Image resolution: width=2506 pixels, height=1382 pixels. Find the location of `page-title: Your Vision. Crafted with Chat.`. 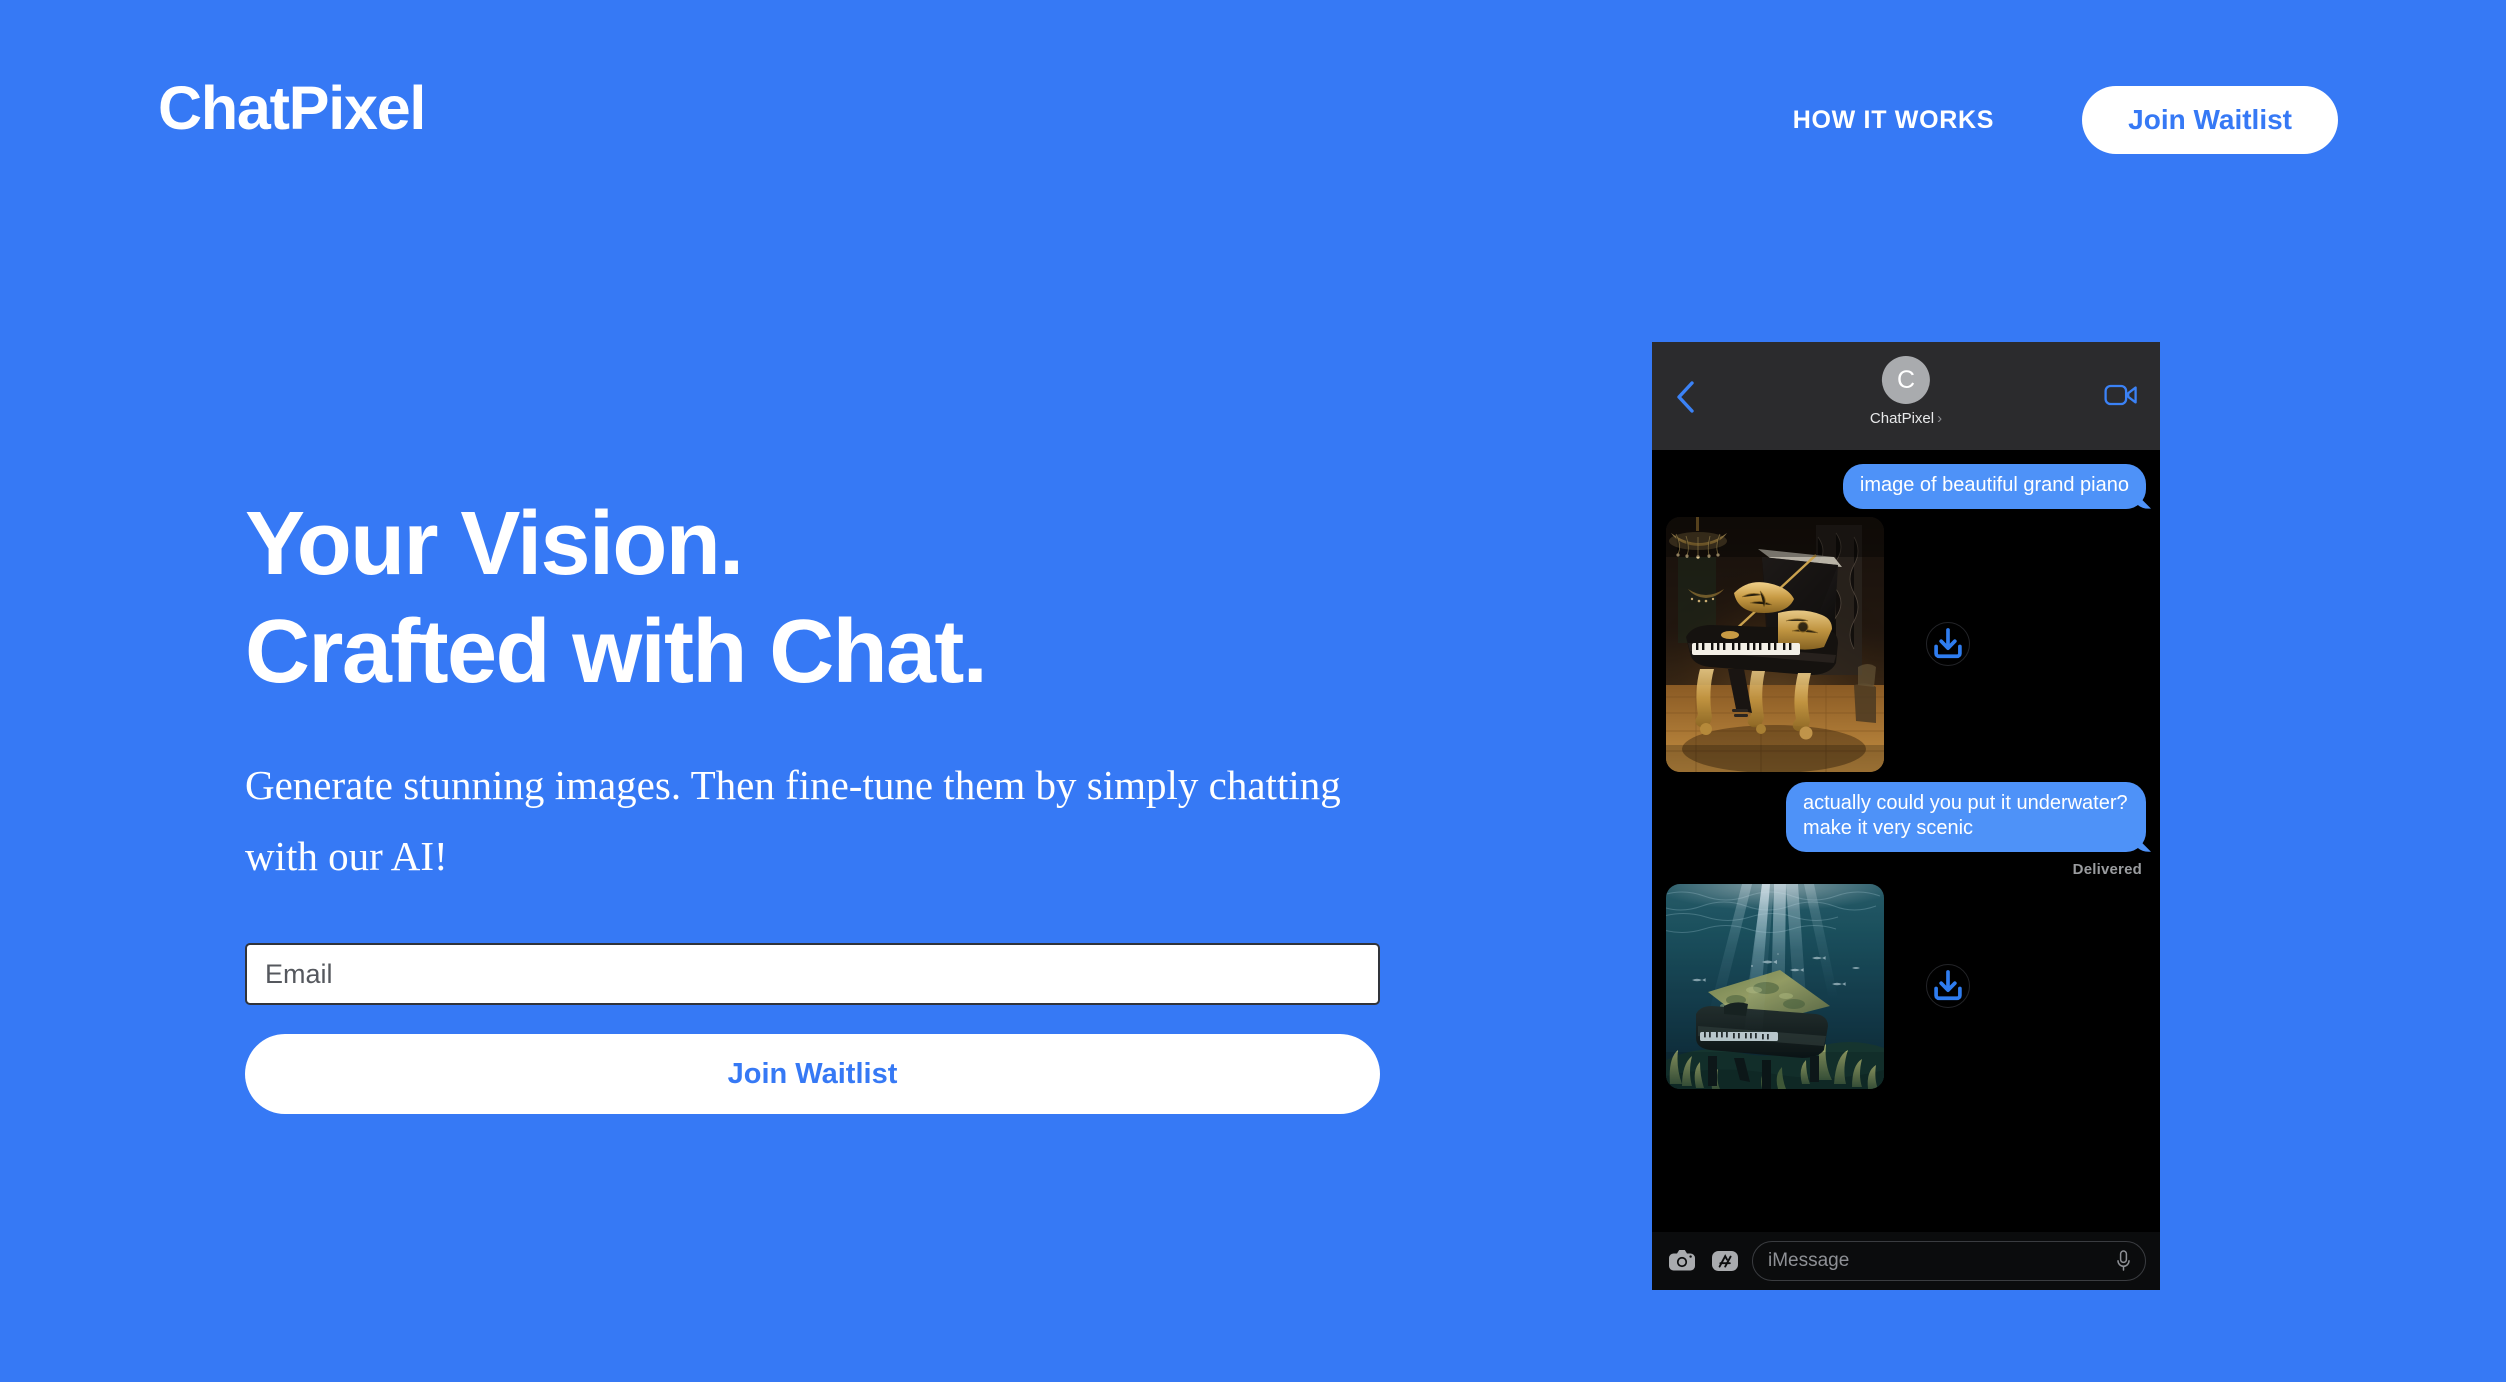

page-title: Your Vision. Crafted with Chat. is located at coordinates (835, 598).